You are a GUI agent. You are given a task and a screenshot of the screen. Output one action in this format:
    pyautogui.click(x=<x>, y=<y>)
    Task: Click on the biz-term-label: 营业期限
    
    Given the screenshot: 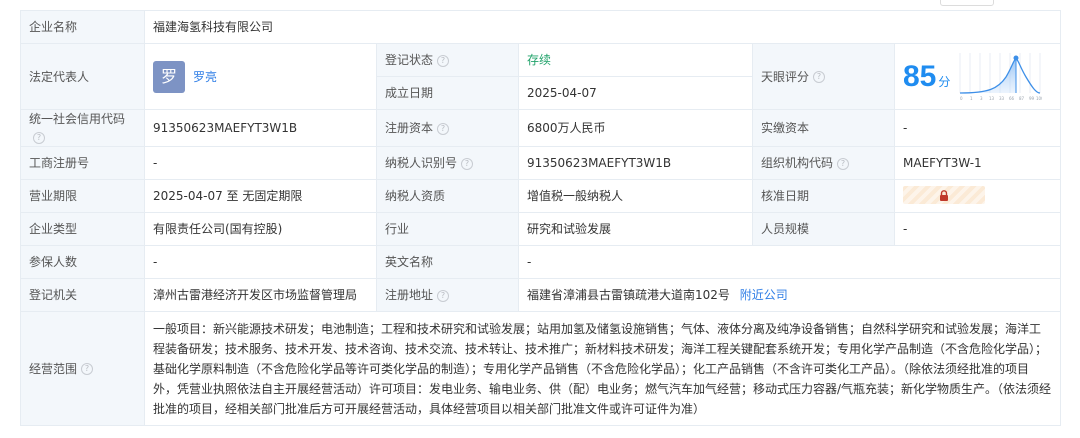 What is the action you would take?
    pyautogui.click(x=82, y=196)
    